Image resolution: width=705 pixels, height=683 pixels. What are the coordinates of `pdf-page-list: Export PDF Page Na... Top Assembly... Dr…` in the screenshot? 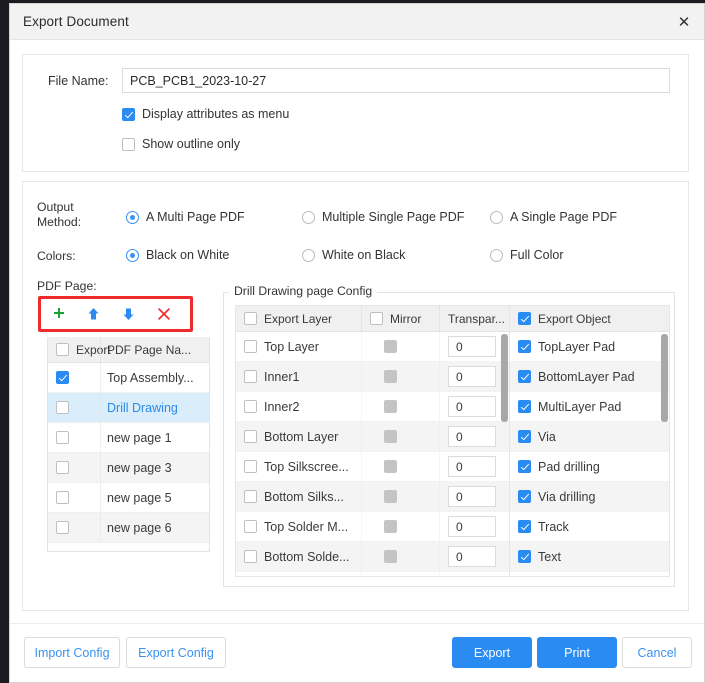 It's located at (128, 444).